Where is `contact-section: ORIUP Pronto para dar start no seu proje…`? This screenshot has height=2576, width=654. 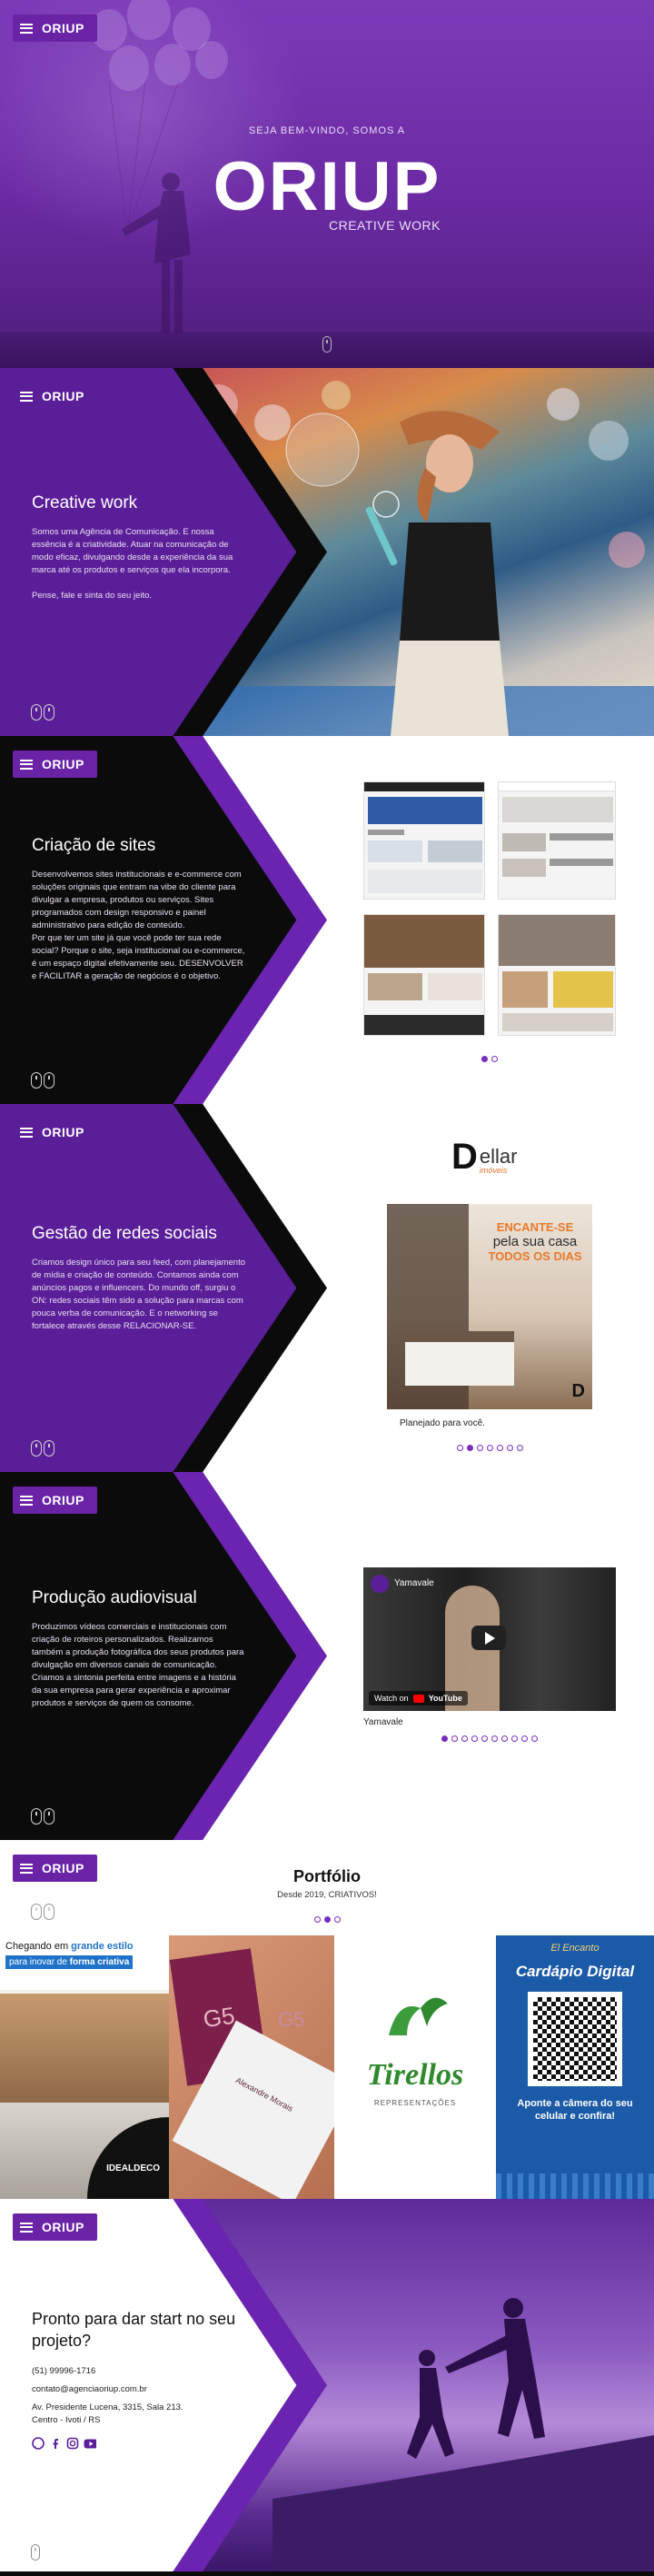
contact-section: ORIUP Pronto para dar start no seu proje… is located at coordinates (327, 2385).